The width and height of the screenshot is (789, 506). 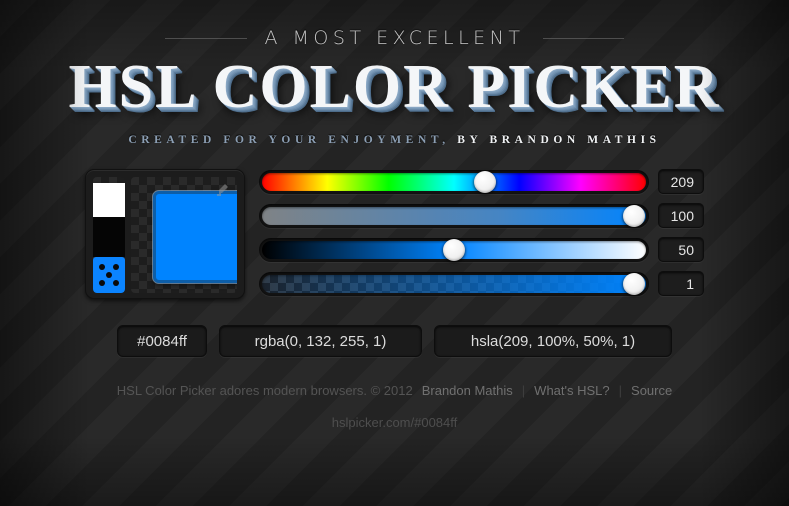 I want to click on eyebrow-text: A MOST EXCELLENT, so click(x=394, y=38).